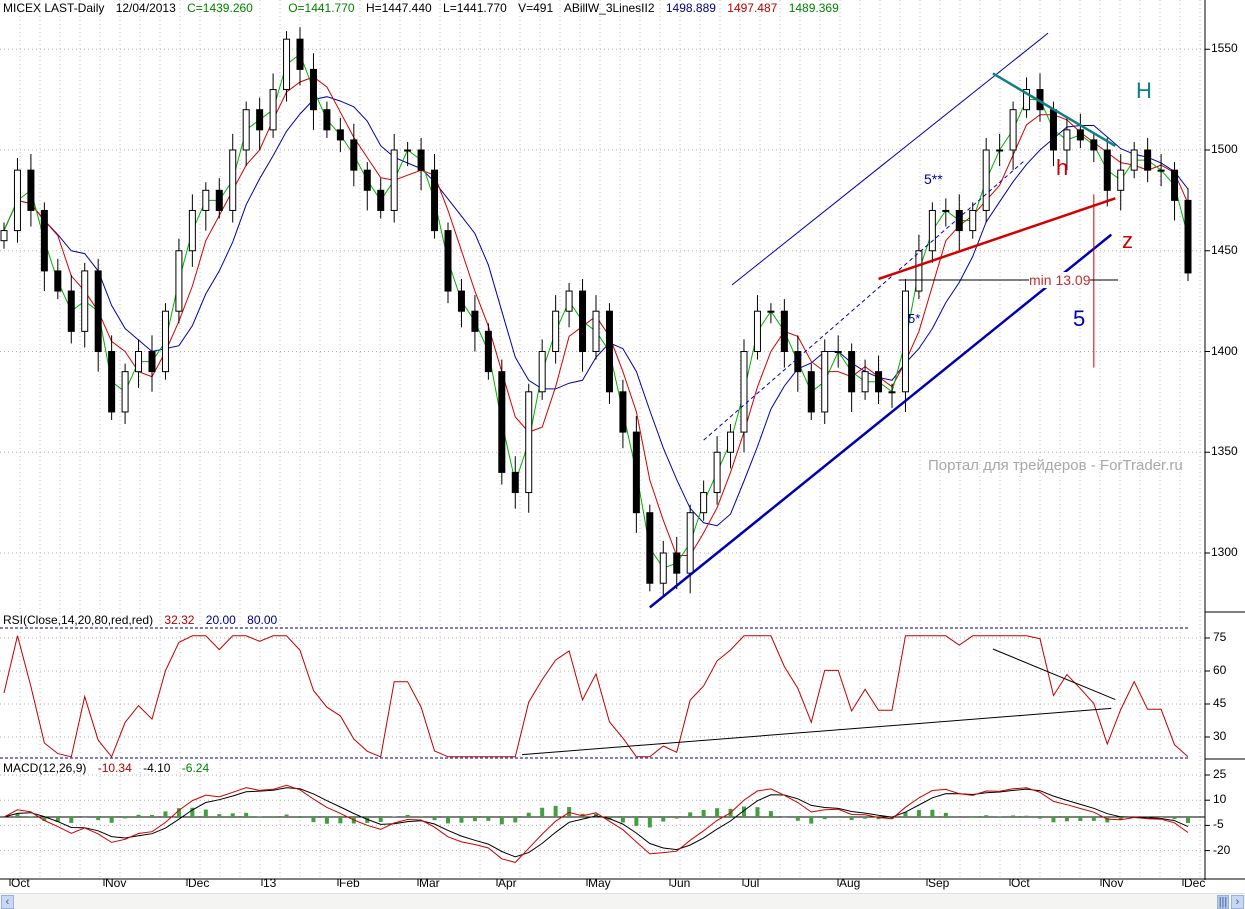 This screenshot has height=909, width=1245. What do you see at coordinates (7, 902) in the screenshot?
I see `scroll-left-button: ‹` at bounding box center [7, 902].